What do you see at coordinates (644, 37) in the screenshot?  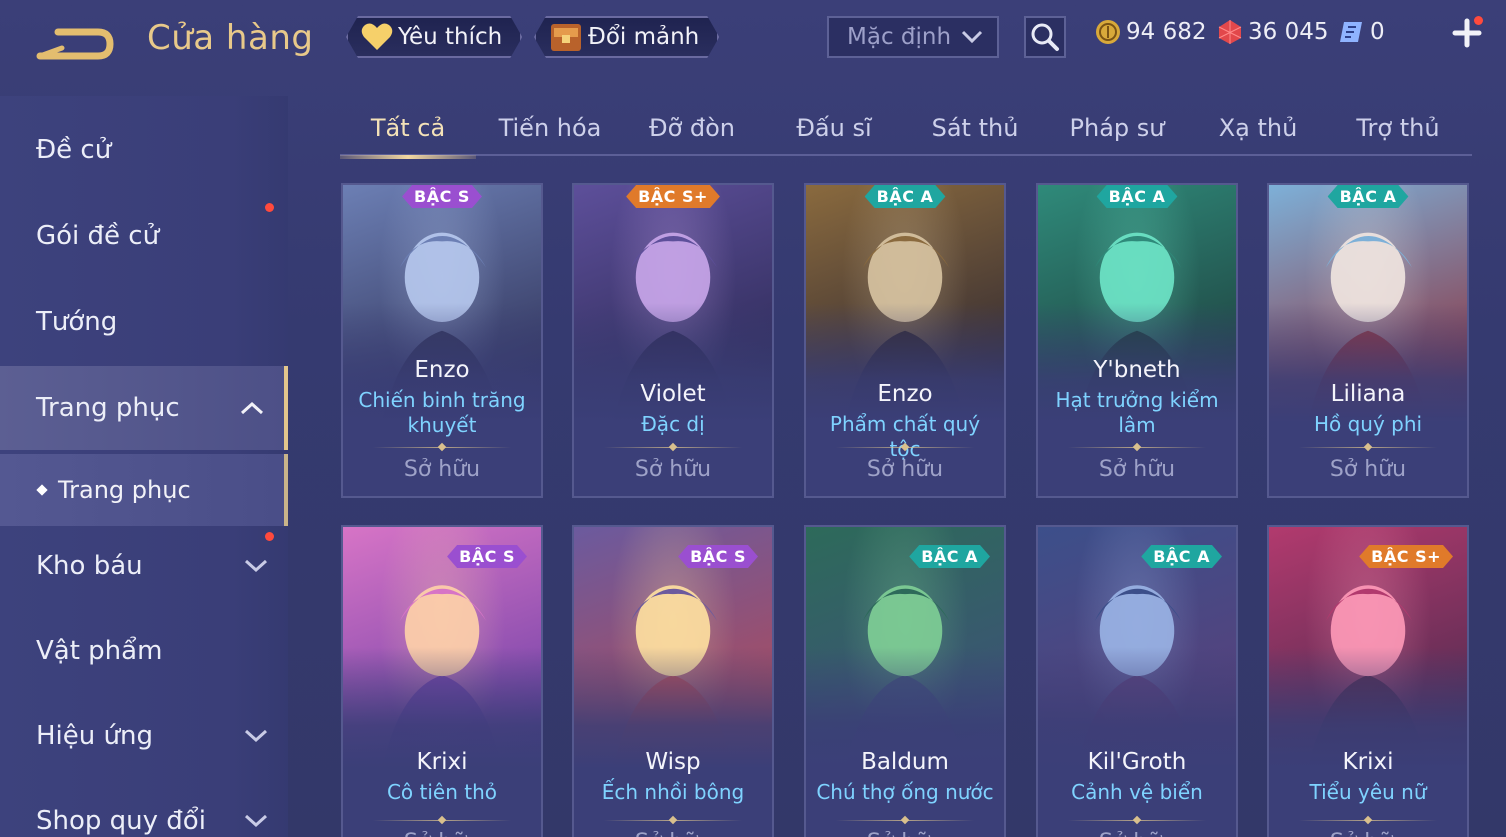 I see `exchange-shards-label: Đổi mảnh` at bounding box center [644, 37].